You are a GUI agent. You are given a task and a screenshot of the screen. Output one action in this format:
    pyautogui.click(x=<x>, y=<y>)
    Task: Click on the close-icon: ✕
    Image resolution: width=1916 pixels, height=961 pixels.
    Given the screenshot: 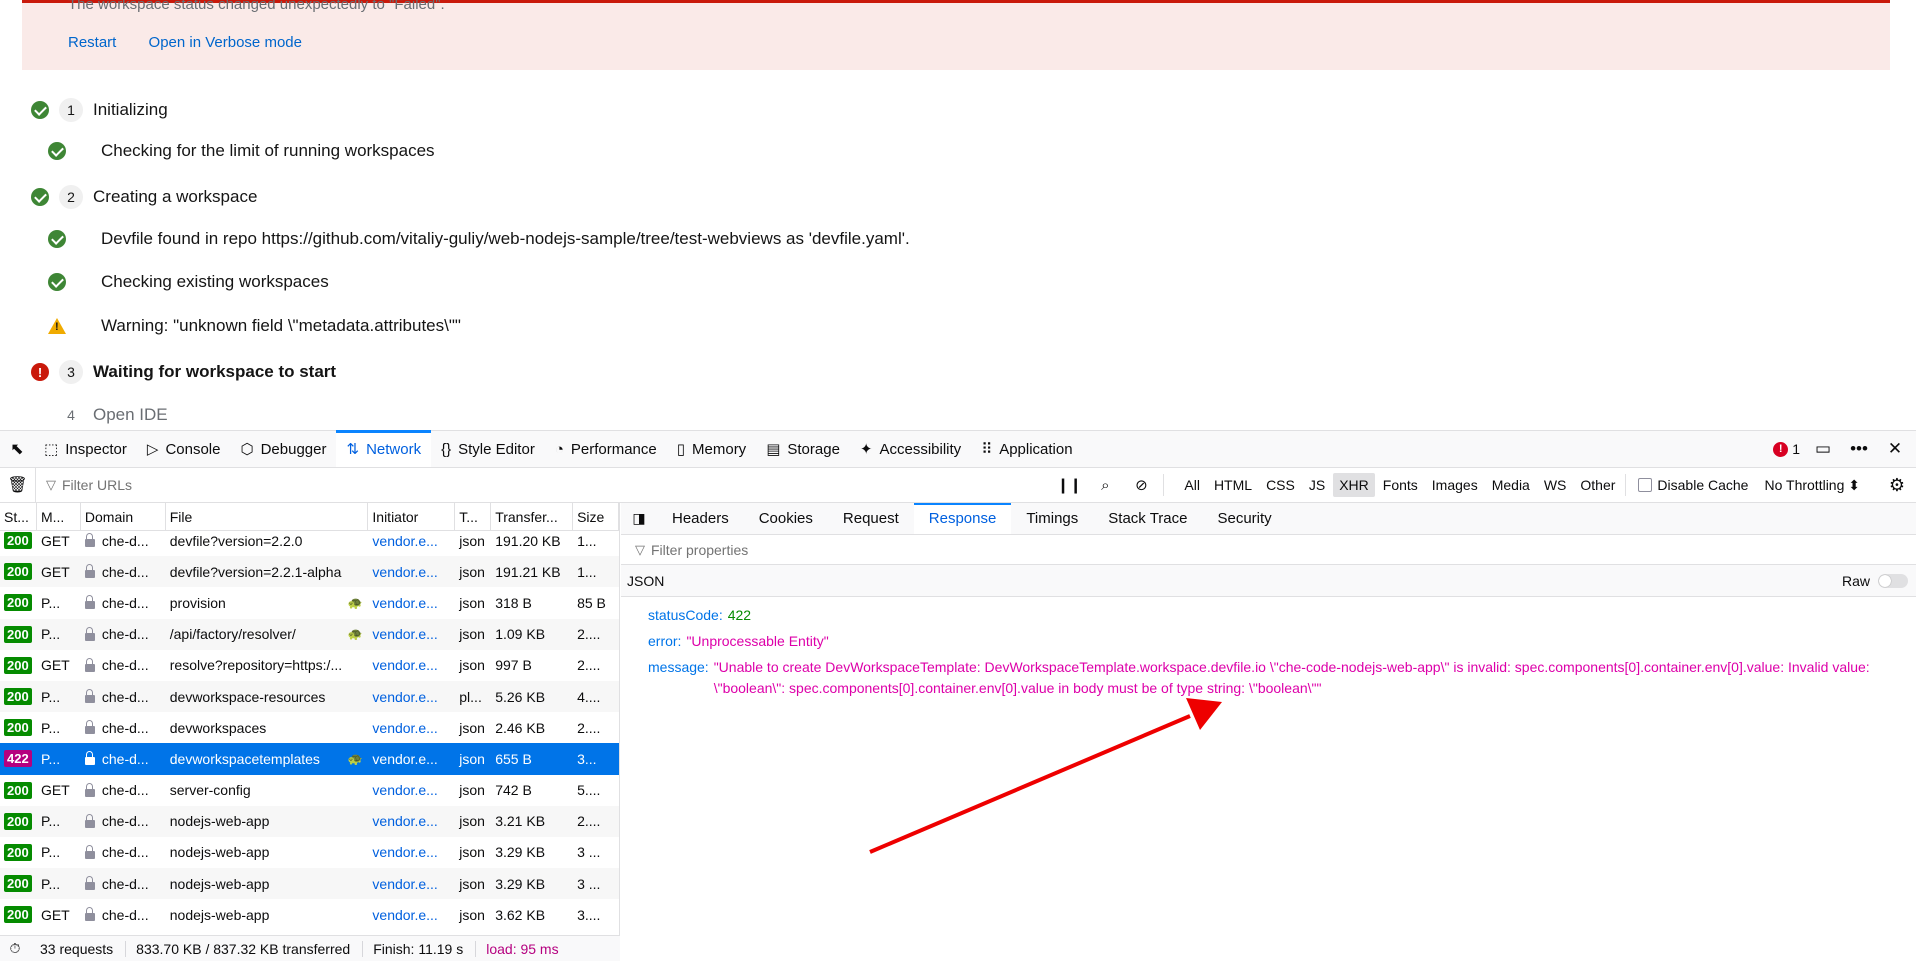 What is the action you would take?
    pyautogui.click(x=1895, y=449)
    